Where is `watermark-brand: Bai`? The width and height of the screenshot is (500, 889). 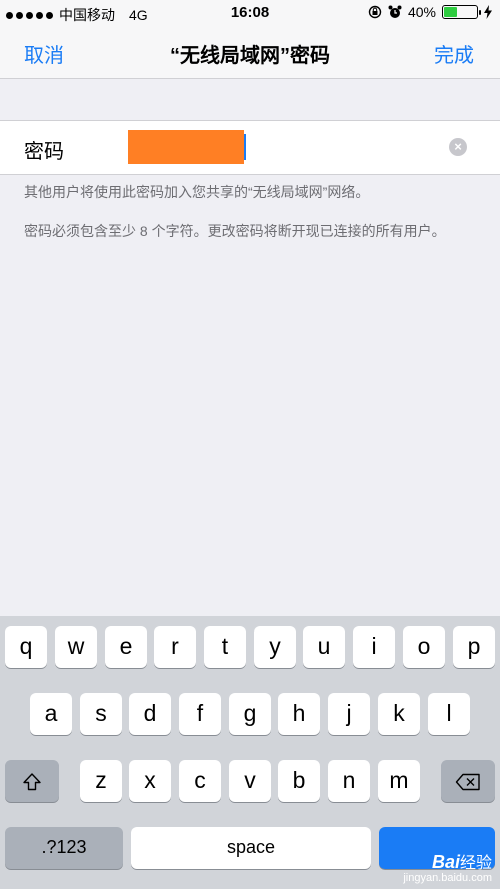
watermark-brand: Bai is located at coordinates (445, 862).